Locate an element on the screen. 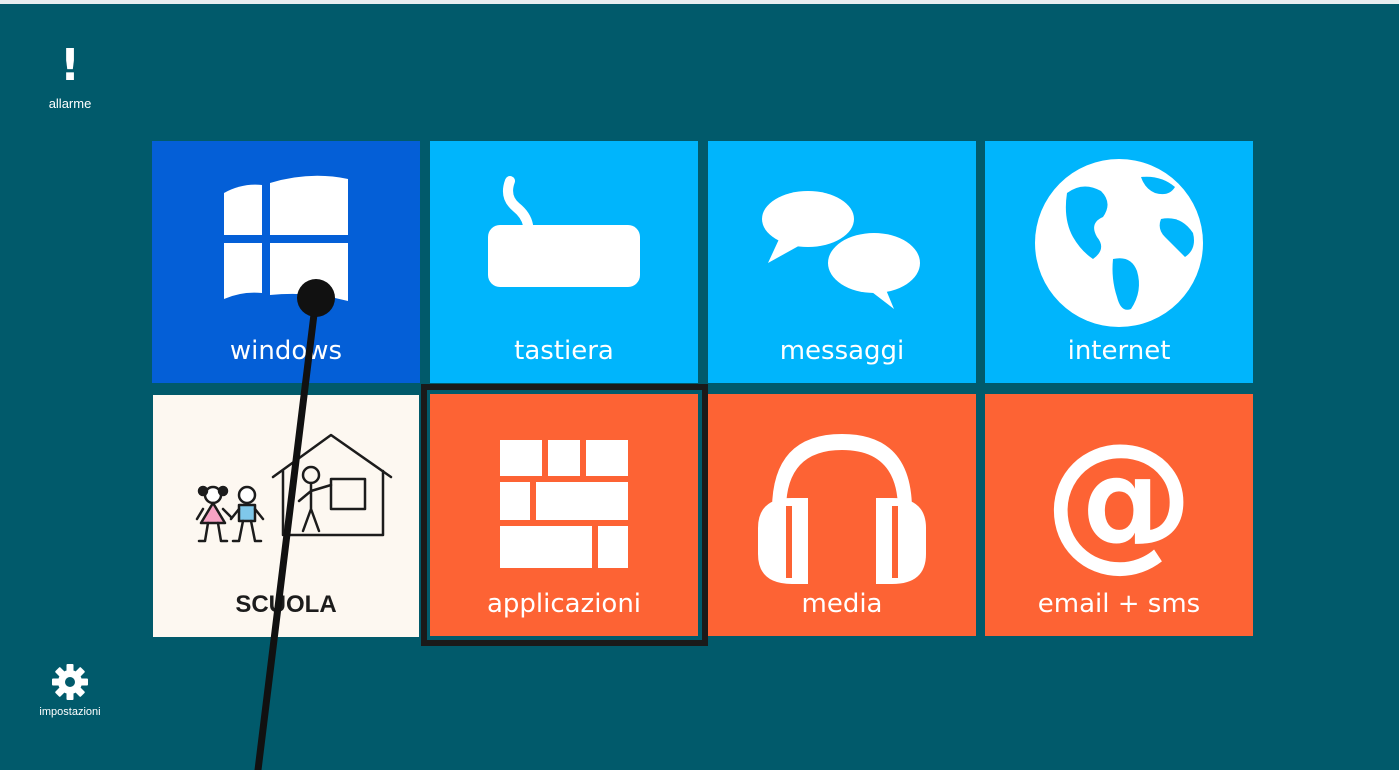 The height and width of the screenshot is (770, 1399). tile-label: applicazioni is located at coordinates (564, 604).